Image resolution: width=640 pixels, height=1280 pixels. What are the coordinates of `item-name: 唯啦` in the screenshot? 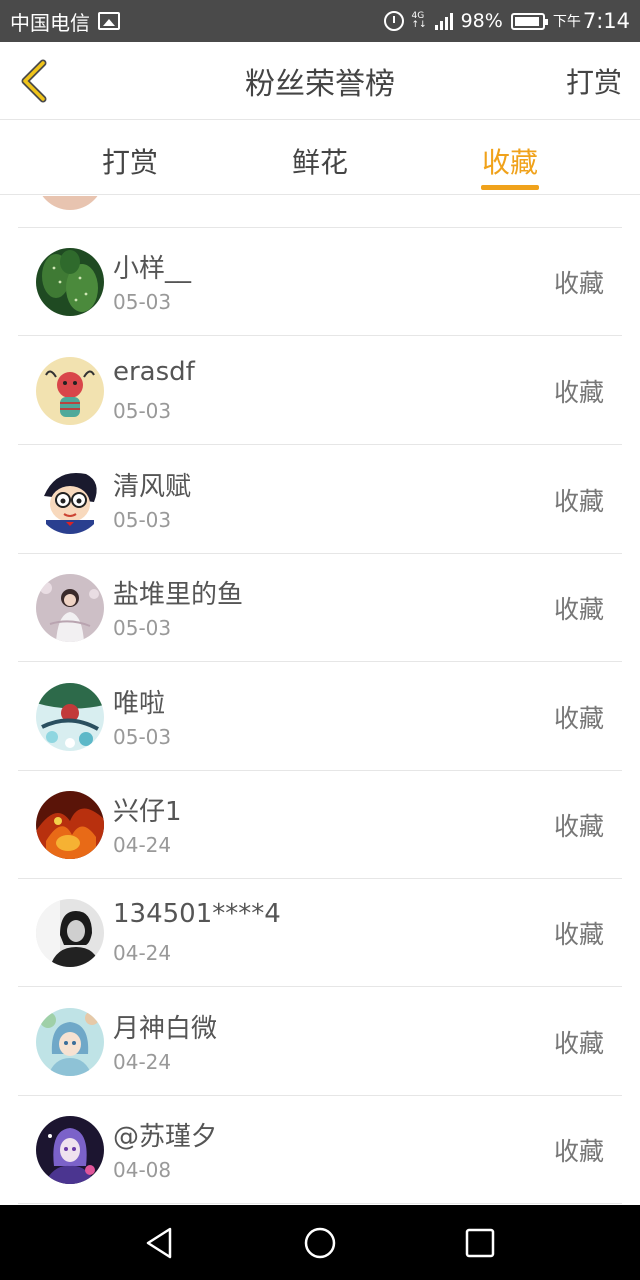 It's located at (139, 704).